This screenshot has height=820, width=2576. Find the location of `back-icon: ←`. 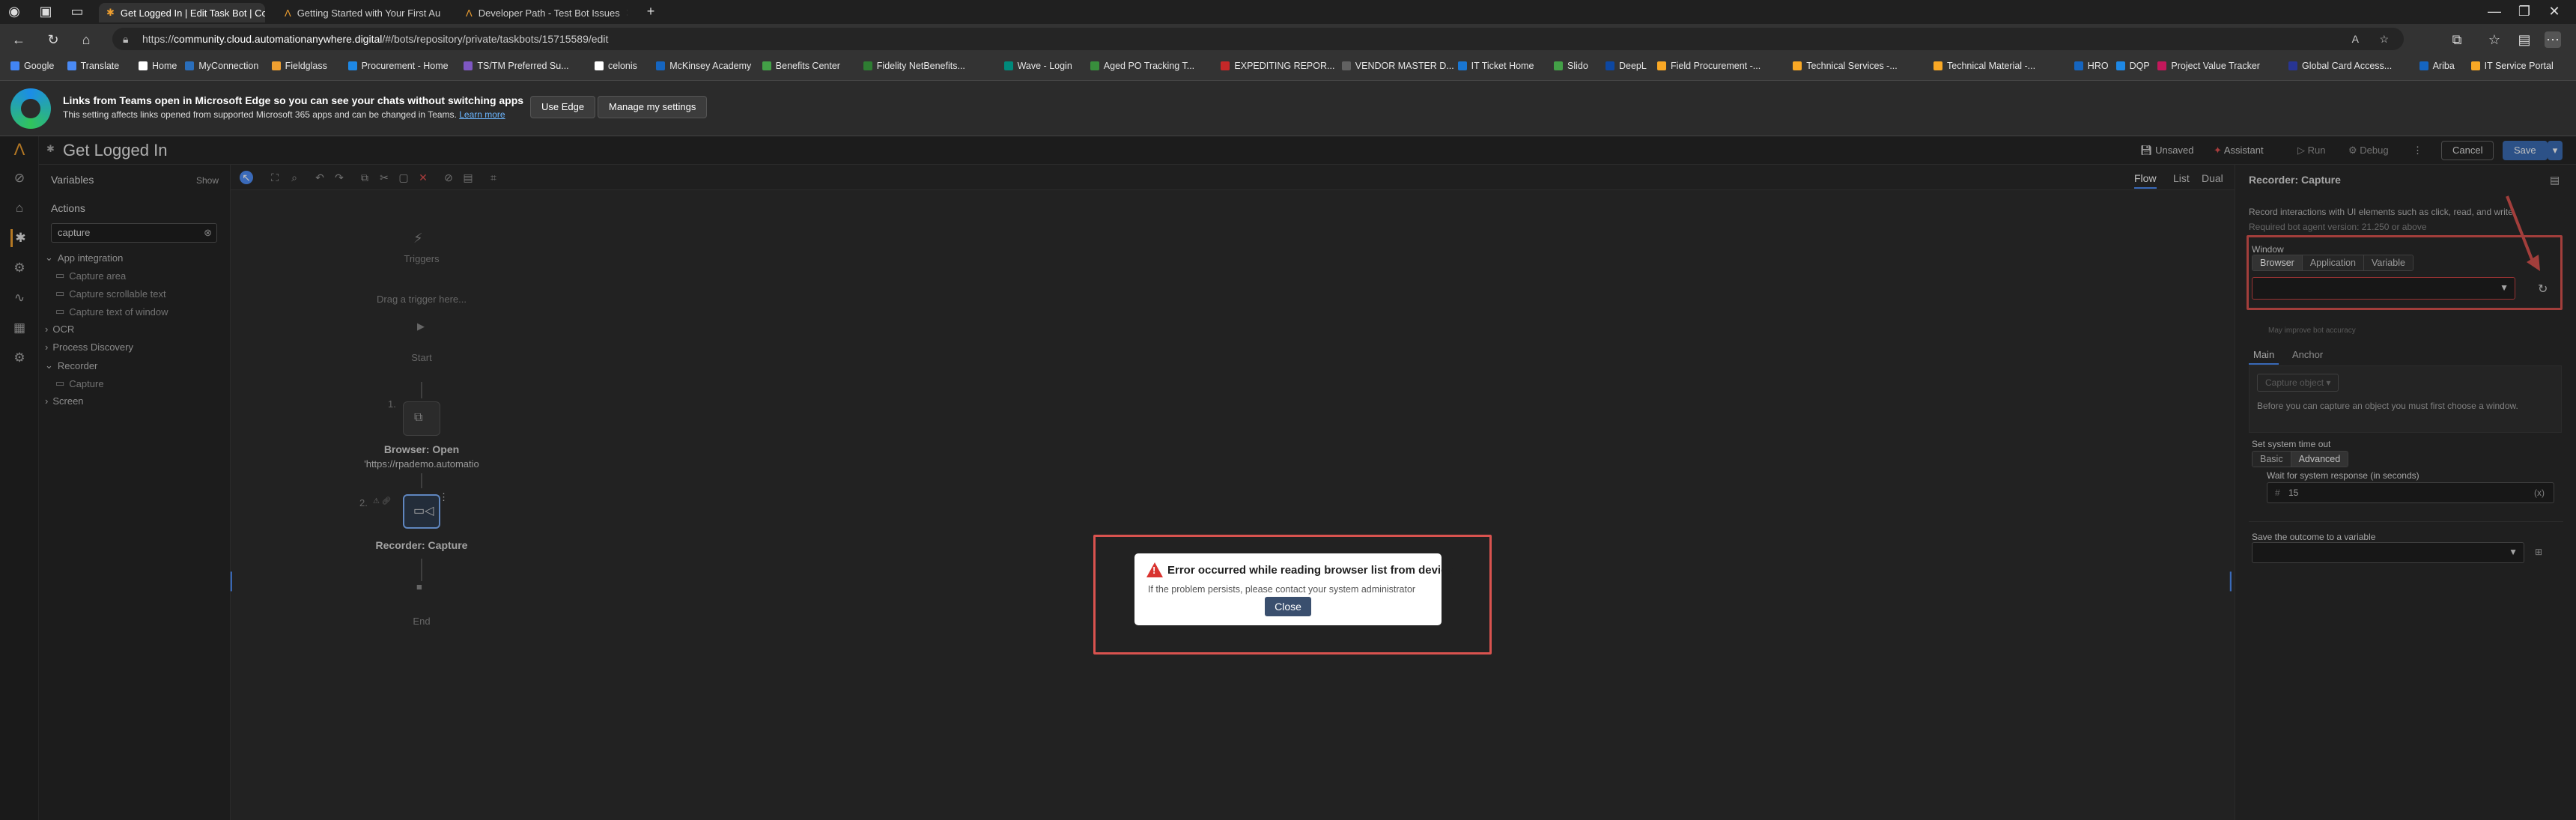

back-icon: ← is located at coordinates (18, 39).